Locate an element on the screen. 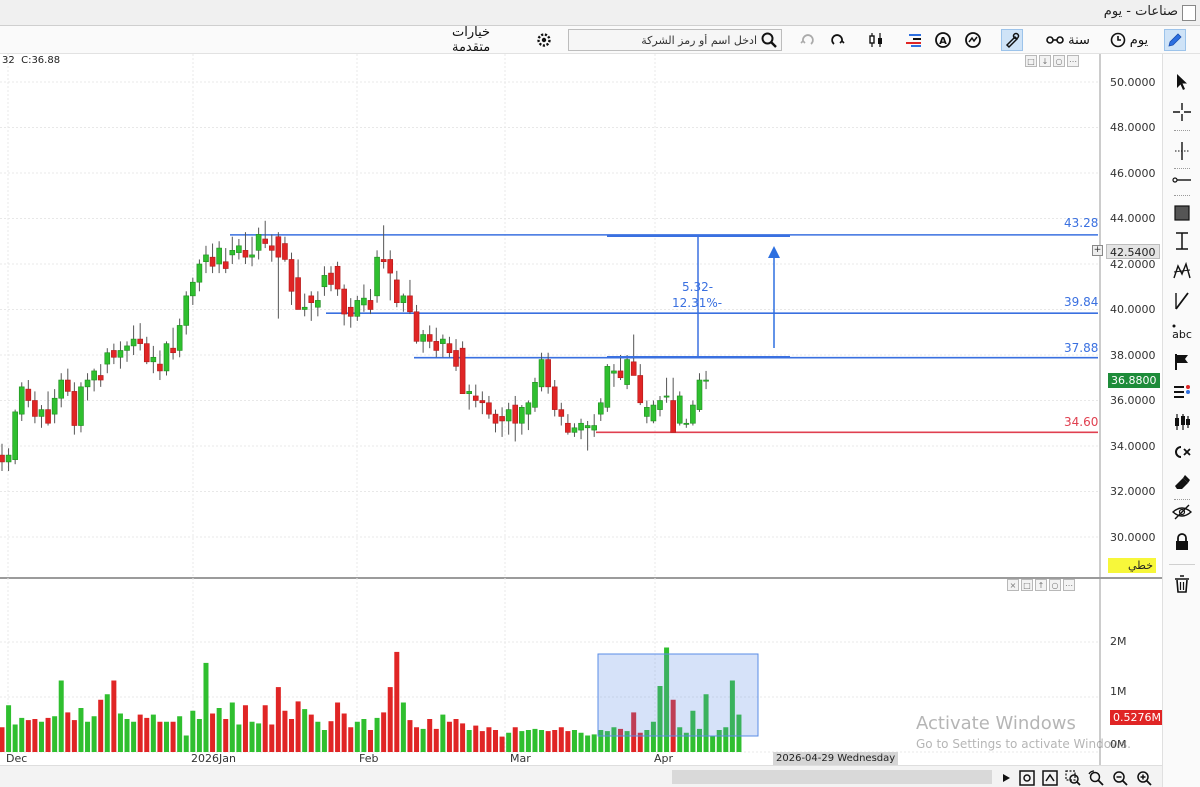 The height and width of the screenshot is (787, 1200). alert-a-icon: A is located at coordinates (943, 40).